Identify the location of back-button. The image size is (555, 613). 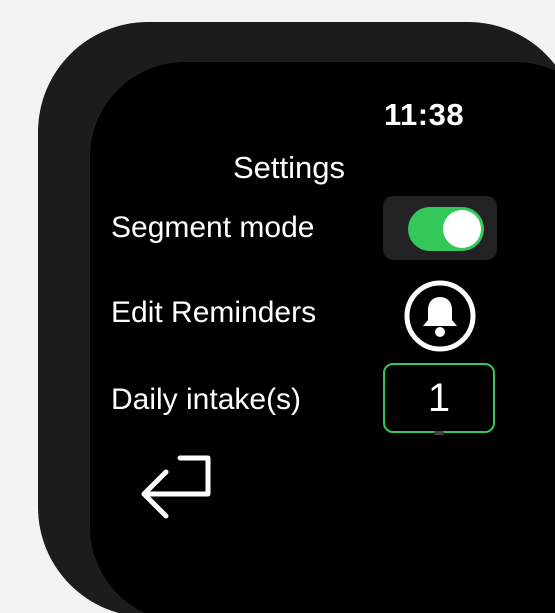
(175, 491).